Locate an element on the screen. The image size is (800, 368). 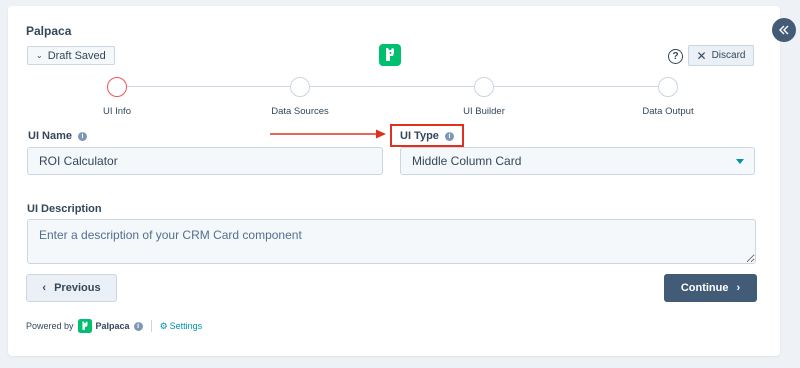
close-icon: ✕ is located at coordinates (701, 55).